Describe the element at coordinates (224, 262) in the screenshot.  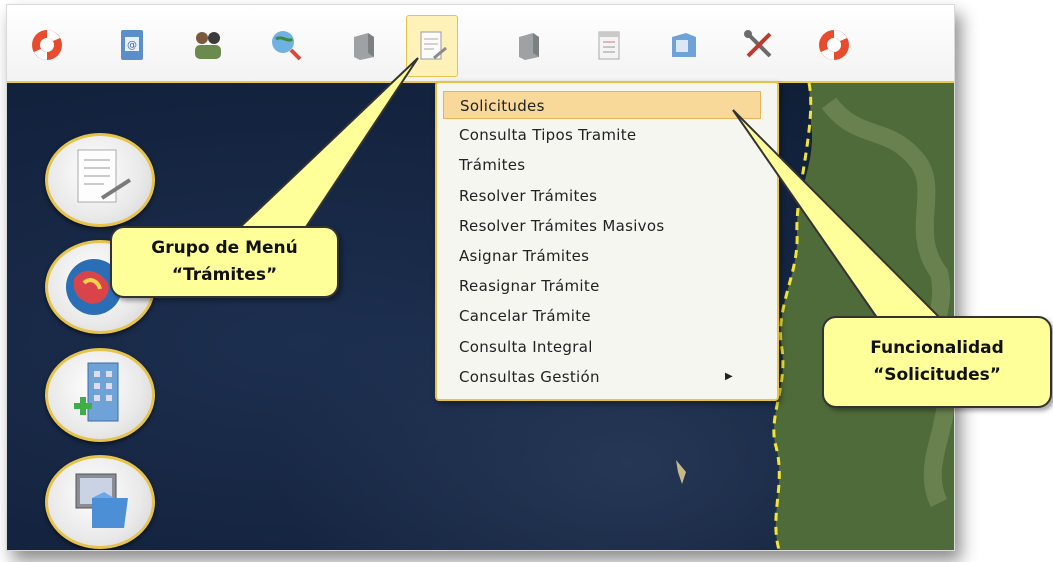
I see `callout-grupo-menu: Grupo de Menú “Trámites”` at that location.